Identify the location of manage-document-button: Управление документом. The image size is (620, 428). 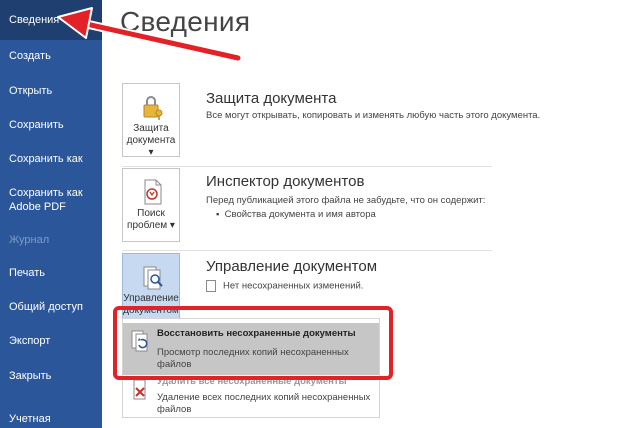
(151, 290).